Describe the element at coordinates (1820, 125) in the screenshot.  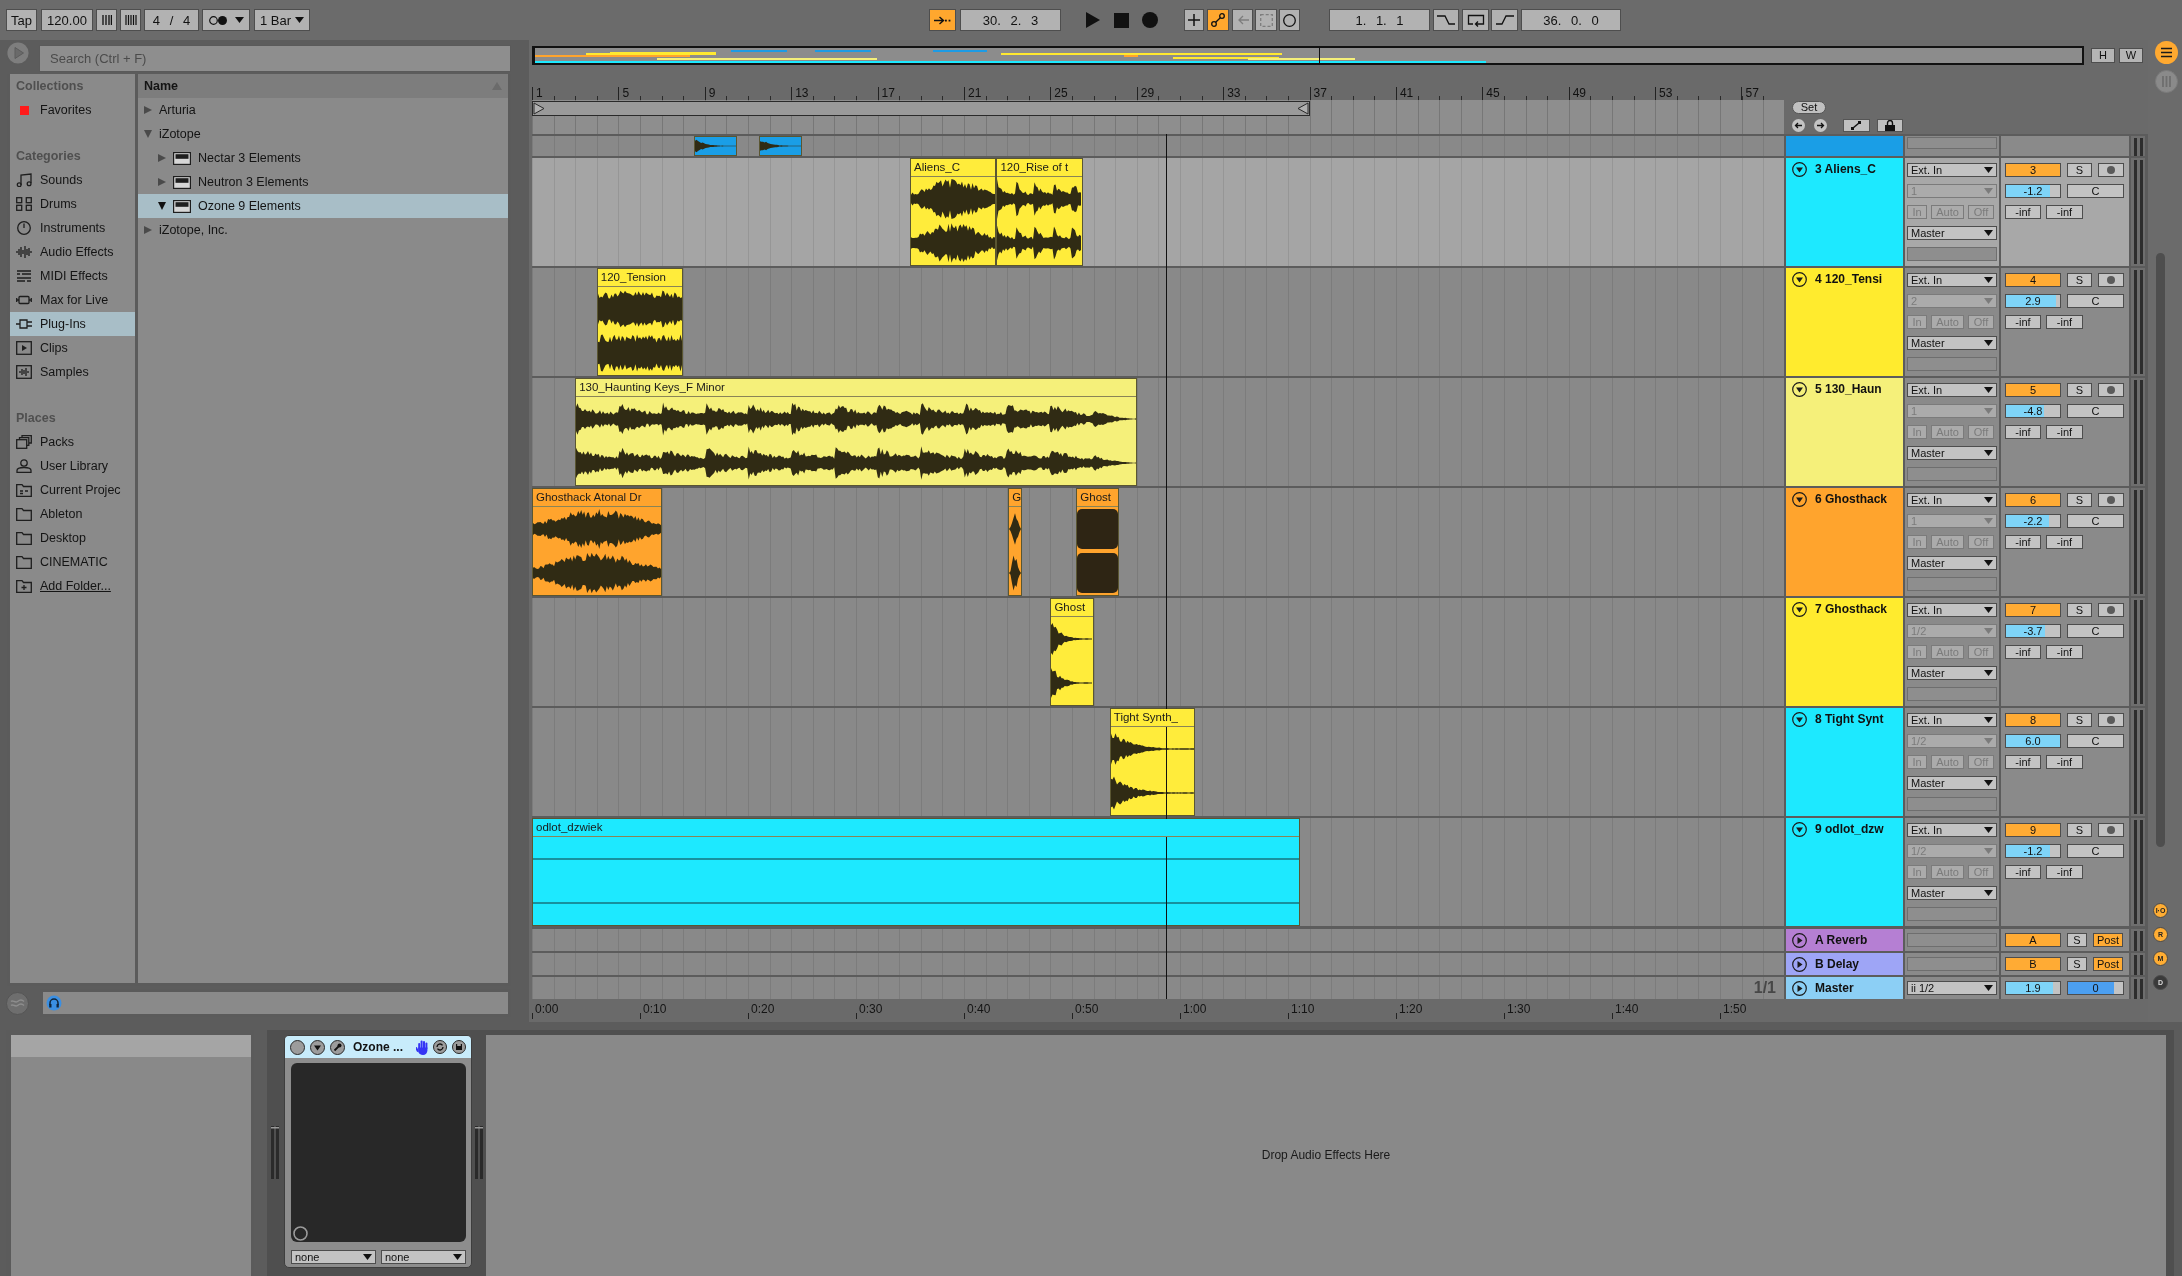
I see `arrow-right-icon` at that location.